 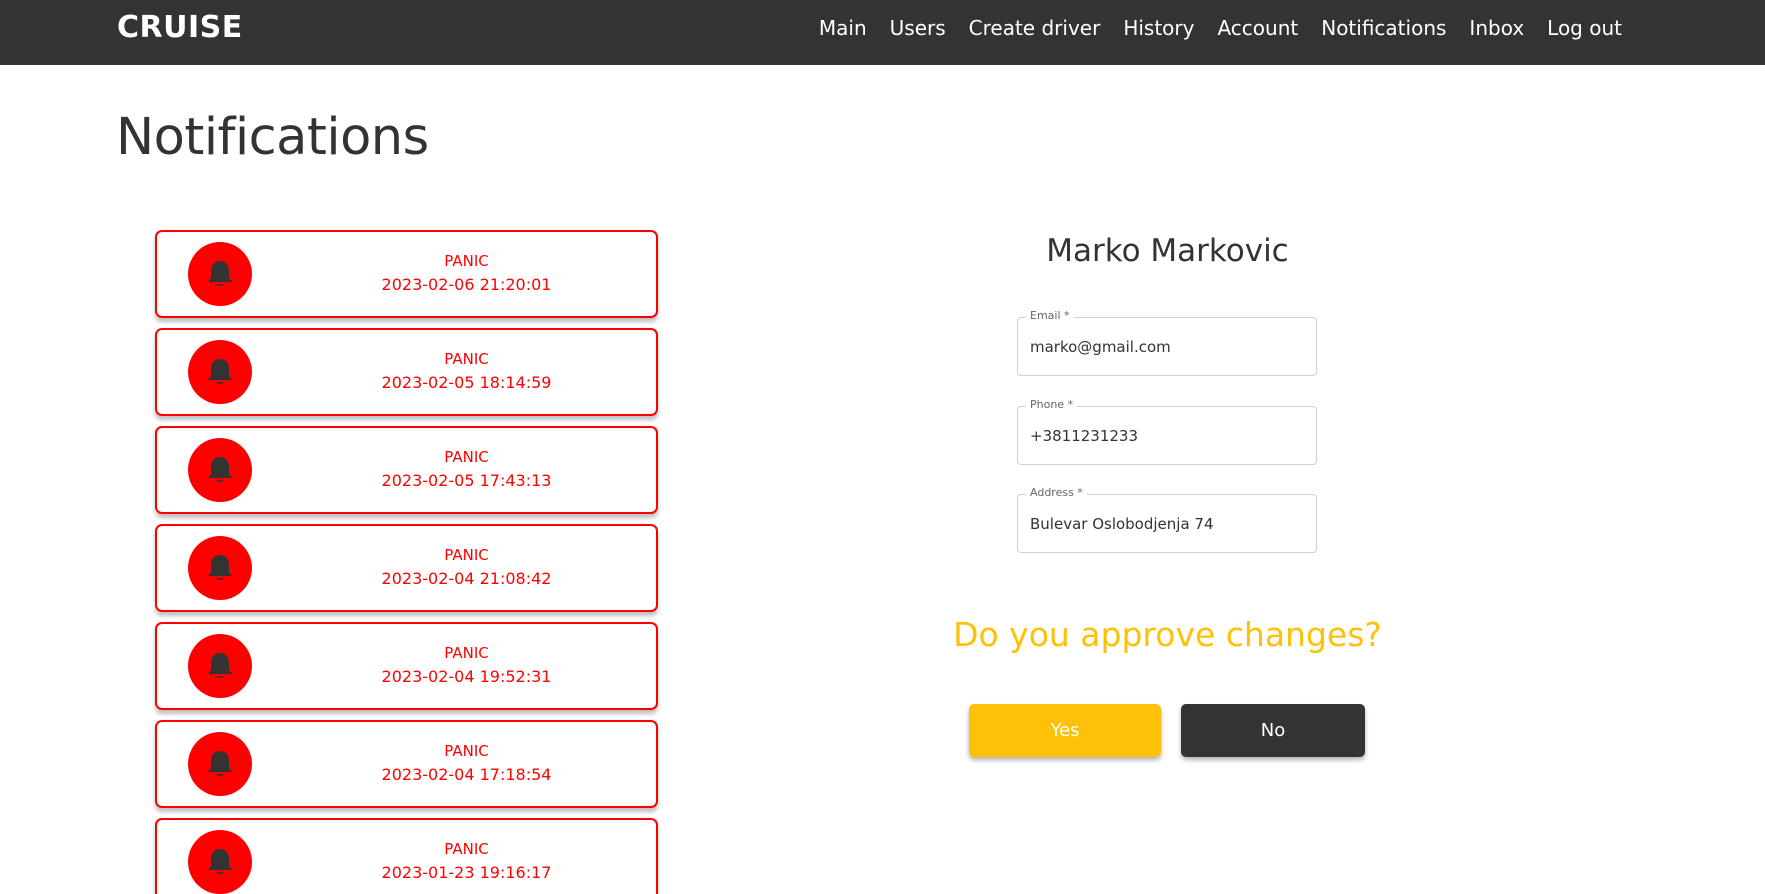 I want to click on nav-link-users: Users, so click(x=918, y=28).